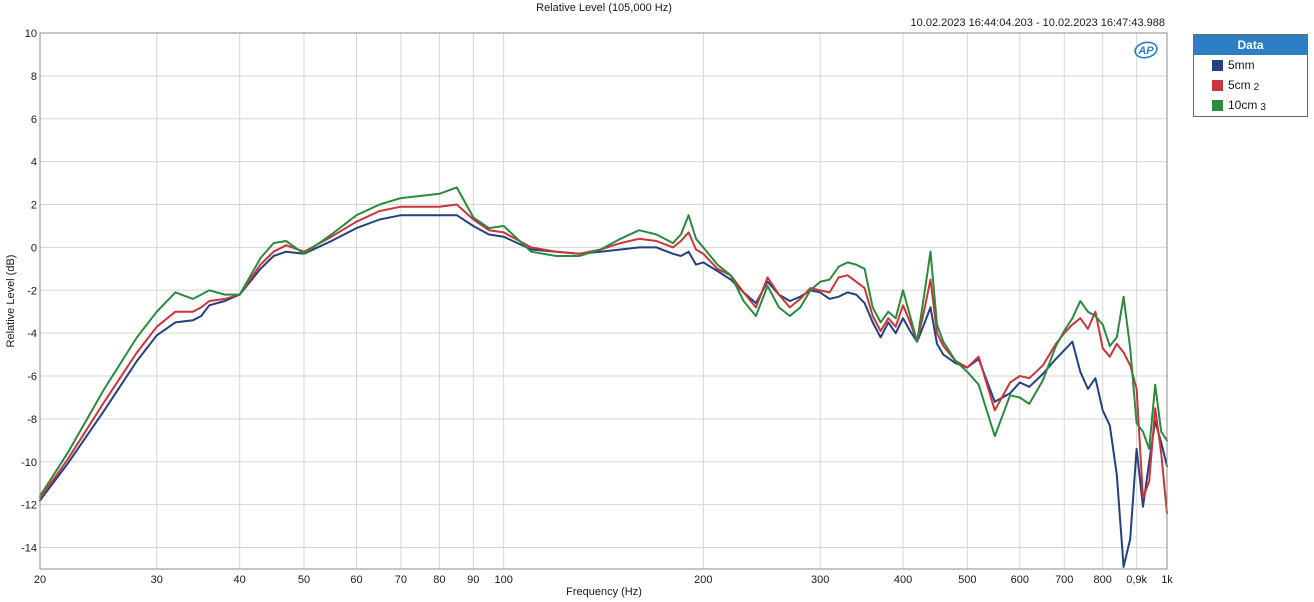  Describe the element at coordinates (1167, 580) in the screenshot. I see `x-tick-label: 1k` at that location.